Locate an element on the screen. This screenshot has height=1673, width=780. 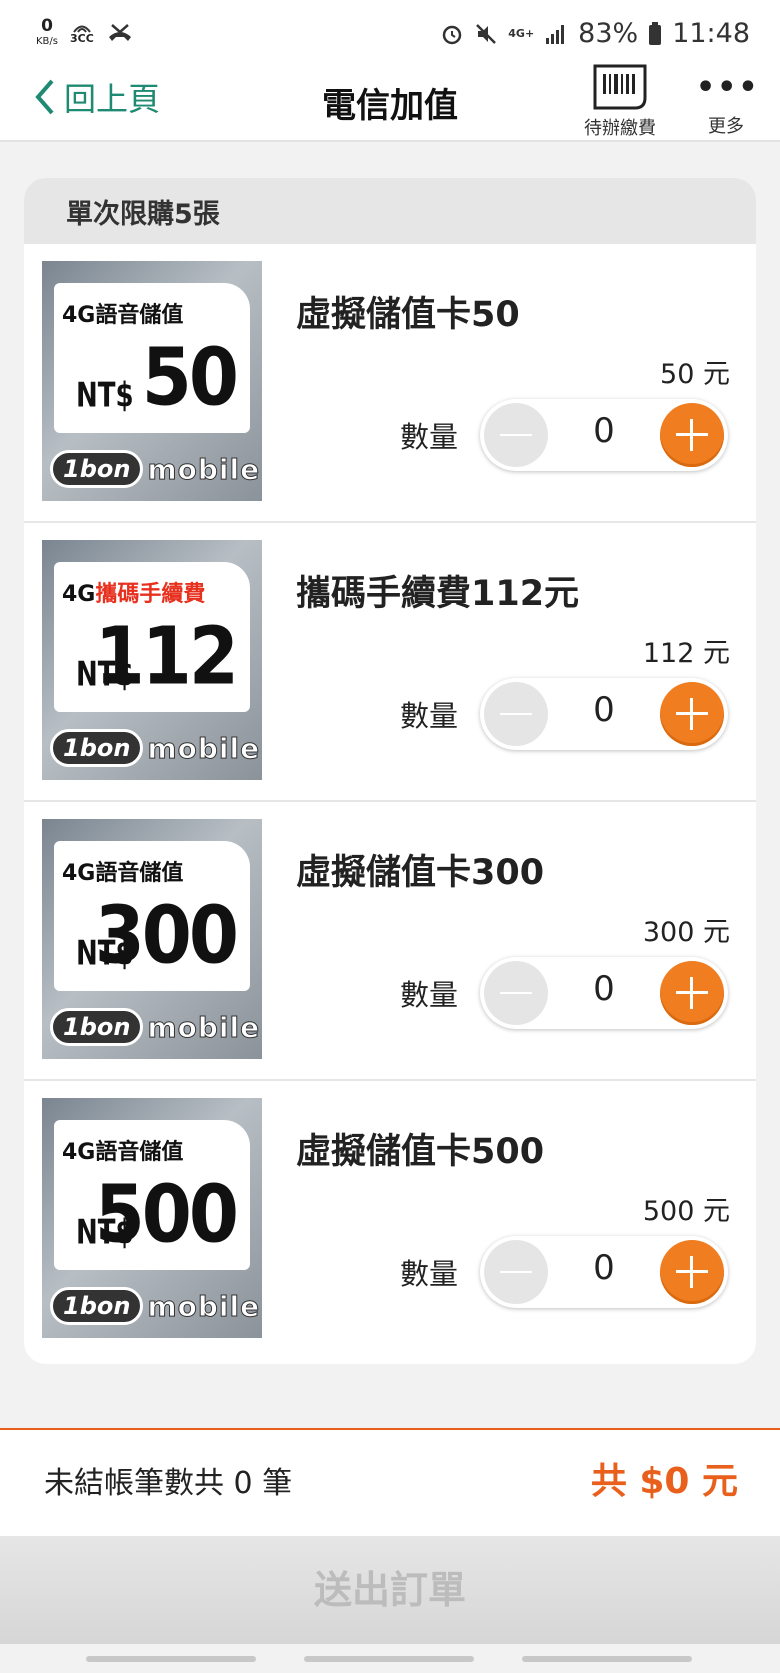
submit-order-button: 送出訂單 is located at coordinates (390, 1590).